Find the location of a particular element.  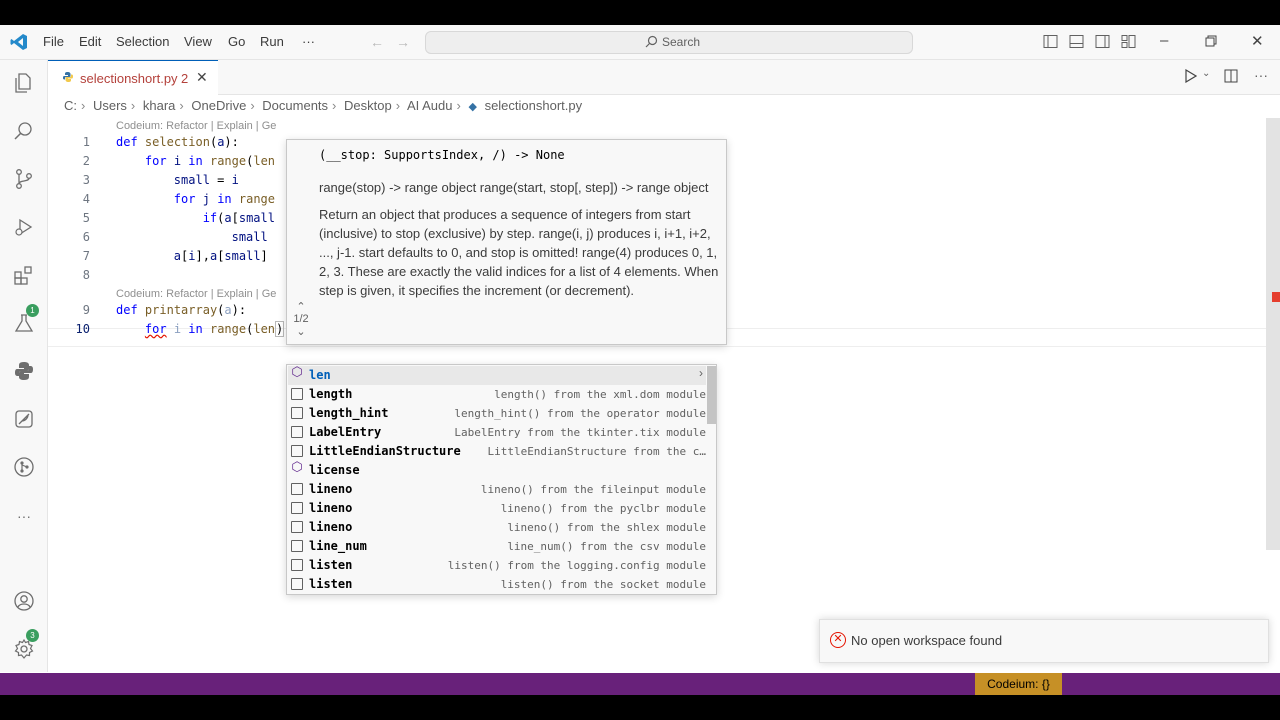

chevron-up-icon: ⌃ is located at coordinates (301, 306).